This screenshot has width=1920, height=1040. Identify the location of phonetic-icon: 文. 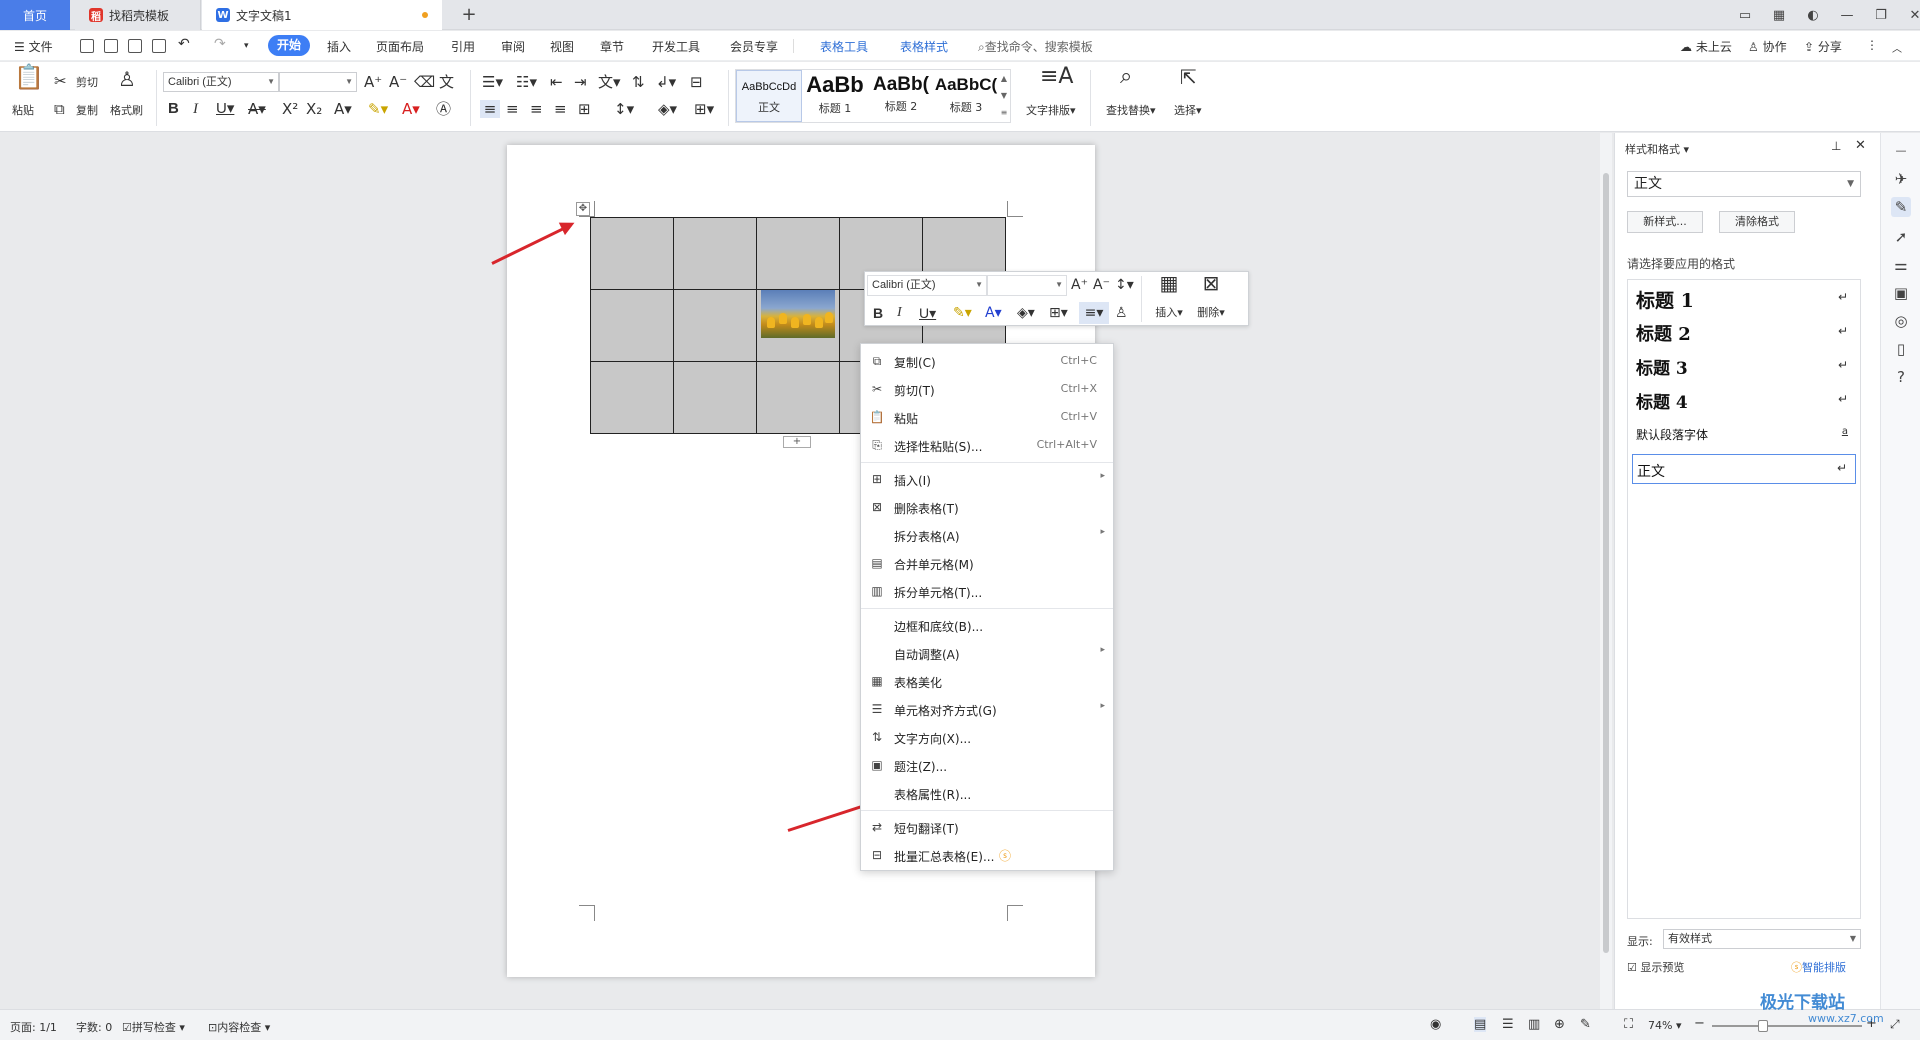
(446, 82).